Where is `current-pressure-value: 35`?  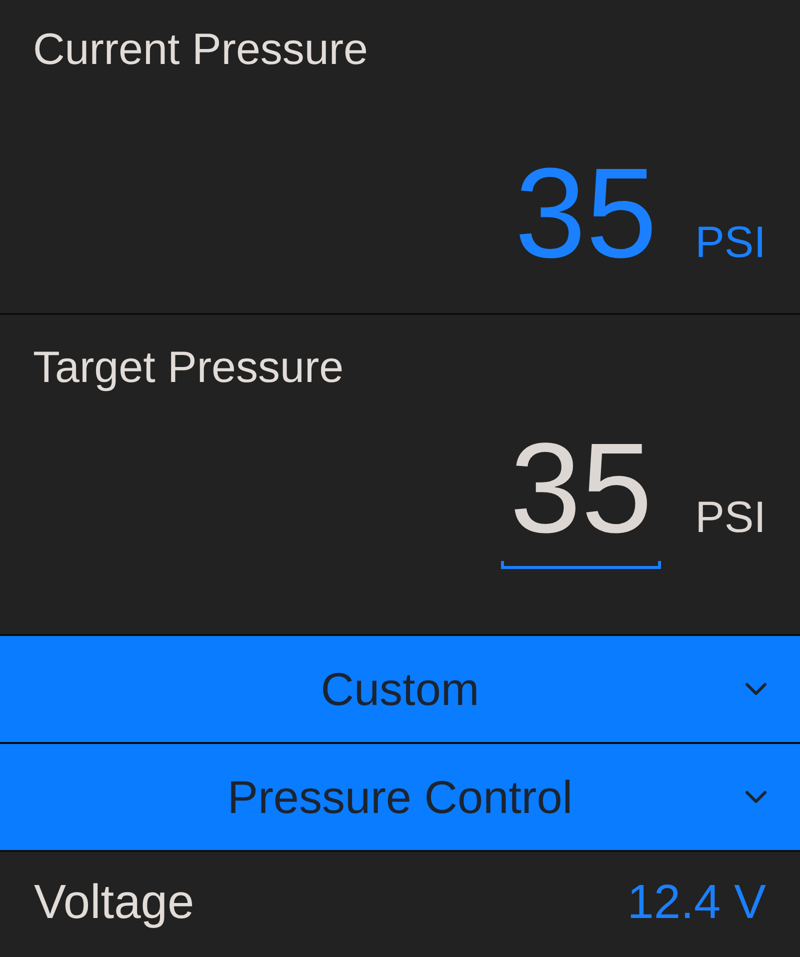 current-pressure-value: 35 is located at coordinates (586, 214).